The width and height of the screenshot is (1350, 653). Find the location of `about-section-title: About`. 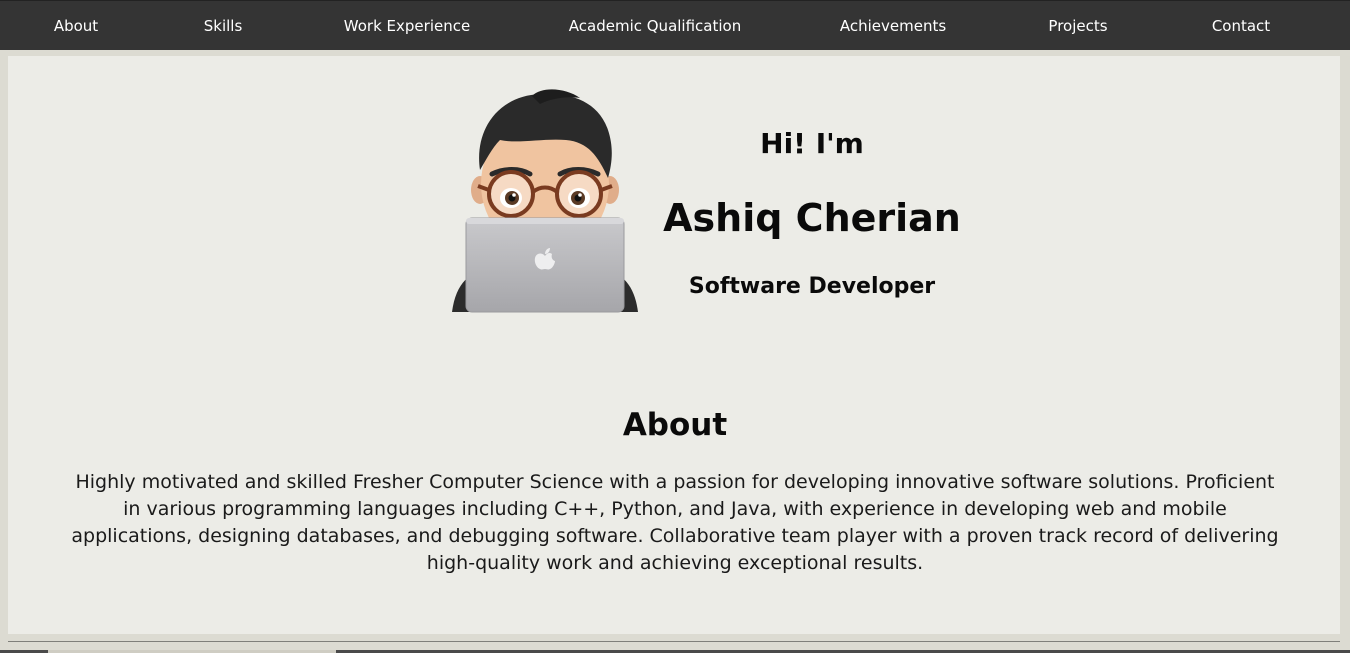

about-section-title: About is located at coordinates (675, 425).